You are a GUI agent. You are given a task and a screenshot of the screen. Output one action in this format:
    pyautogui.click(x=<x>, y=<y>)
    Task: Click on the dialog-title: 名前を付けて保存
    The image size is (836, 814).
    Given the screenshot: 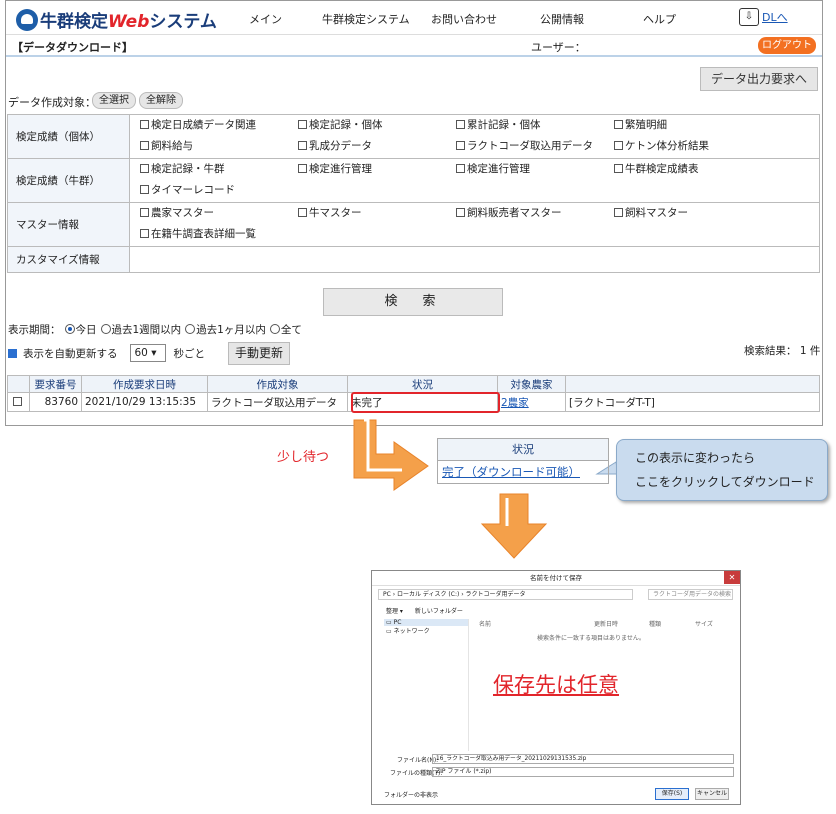 What is the action you would take?
    pyautogui.click(x=556, y=578)
    